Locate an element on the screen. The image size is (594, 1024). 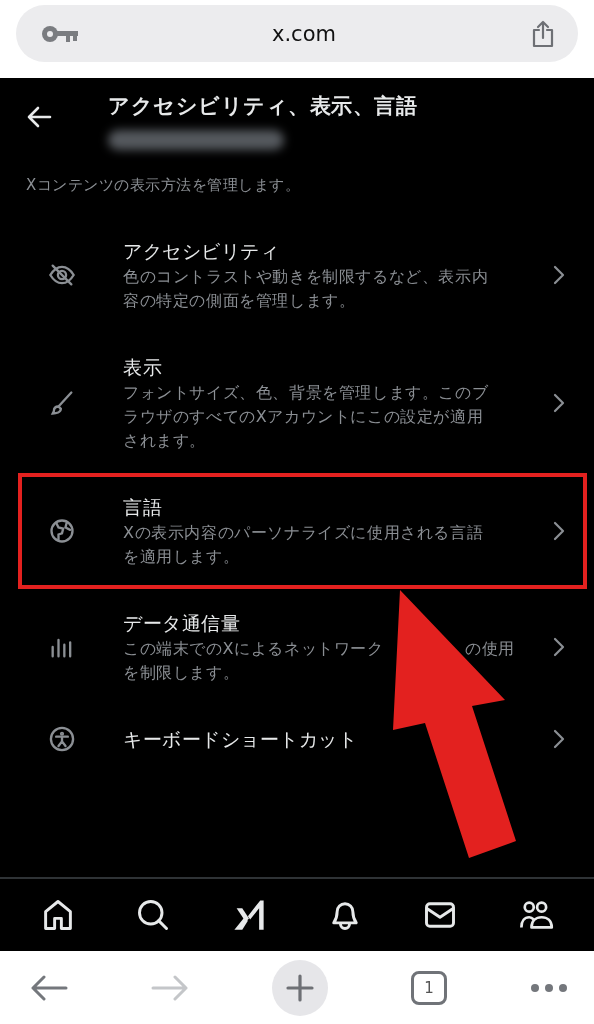
globe-icon is located at coordinates (62, 531).